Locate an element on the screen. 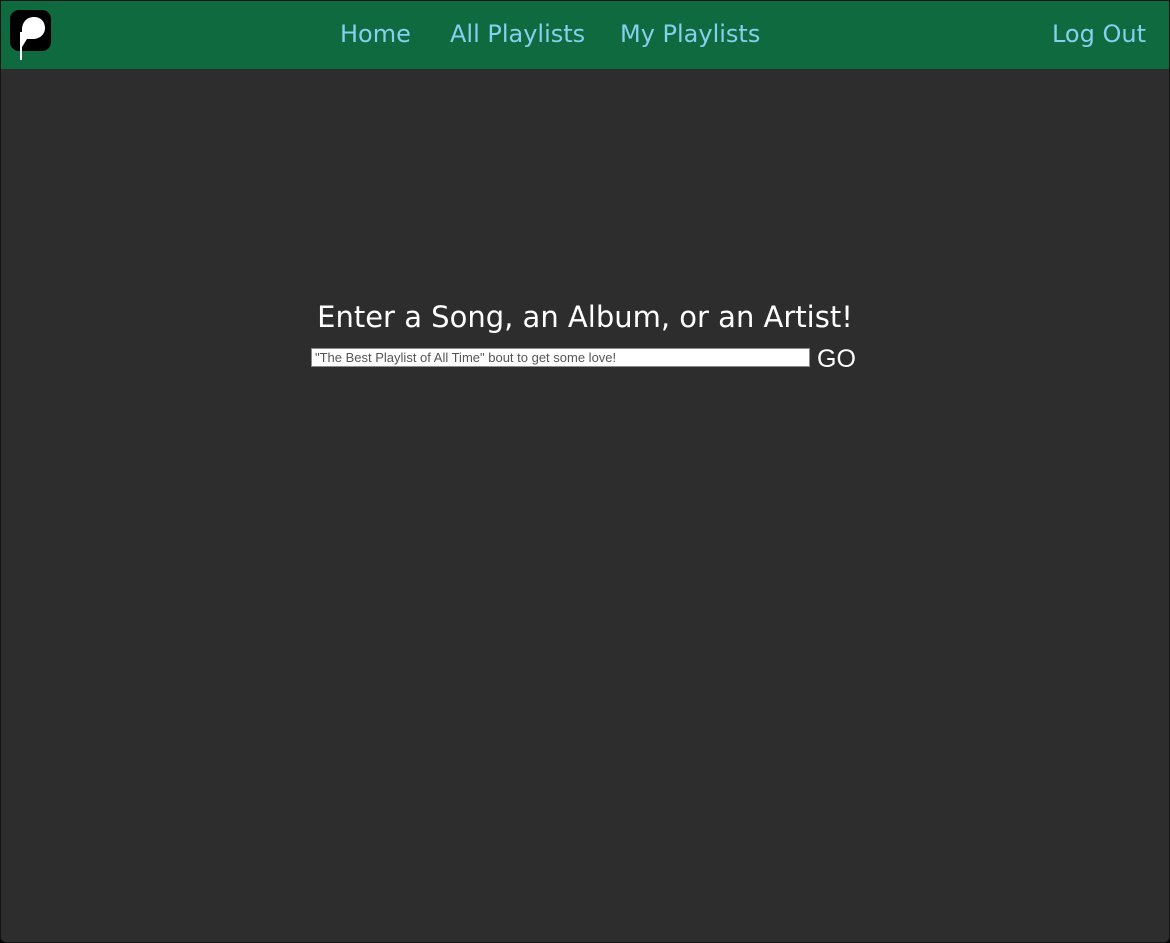 Image resolution: width=1170 pixels, height=943 pixels. nav-home-link: Home is located at coordinates (375, 34).